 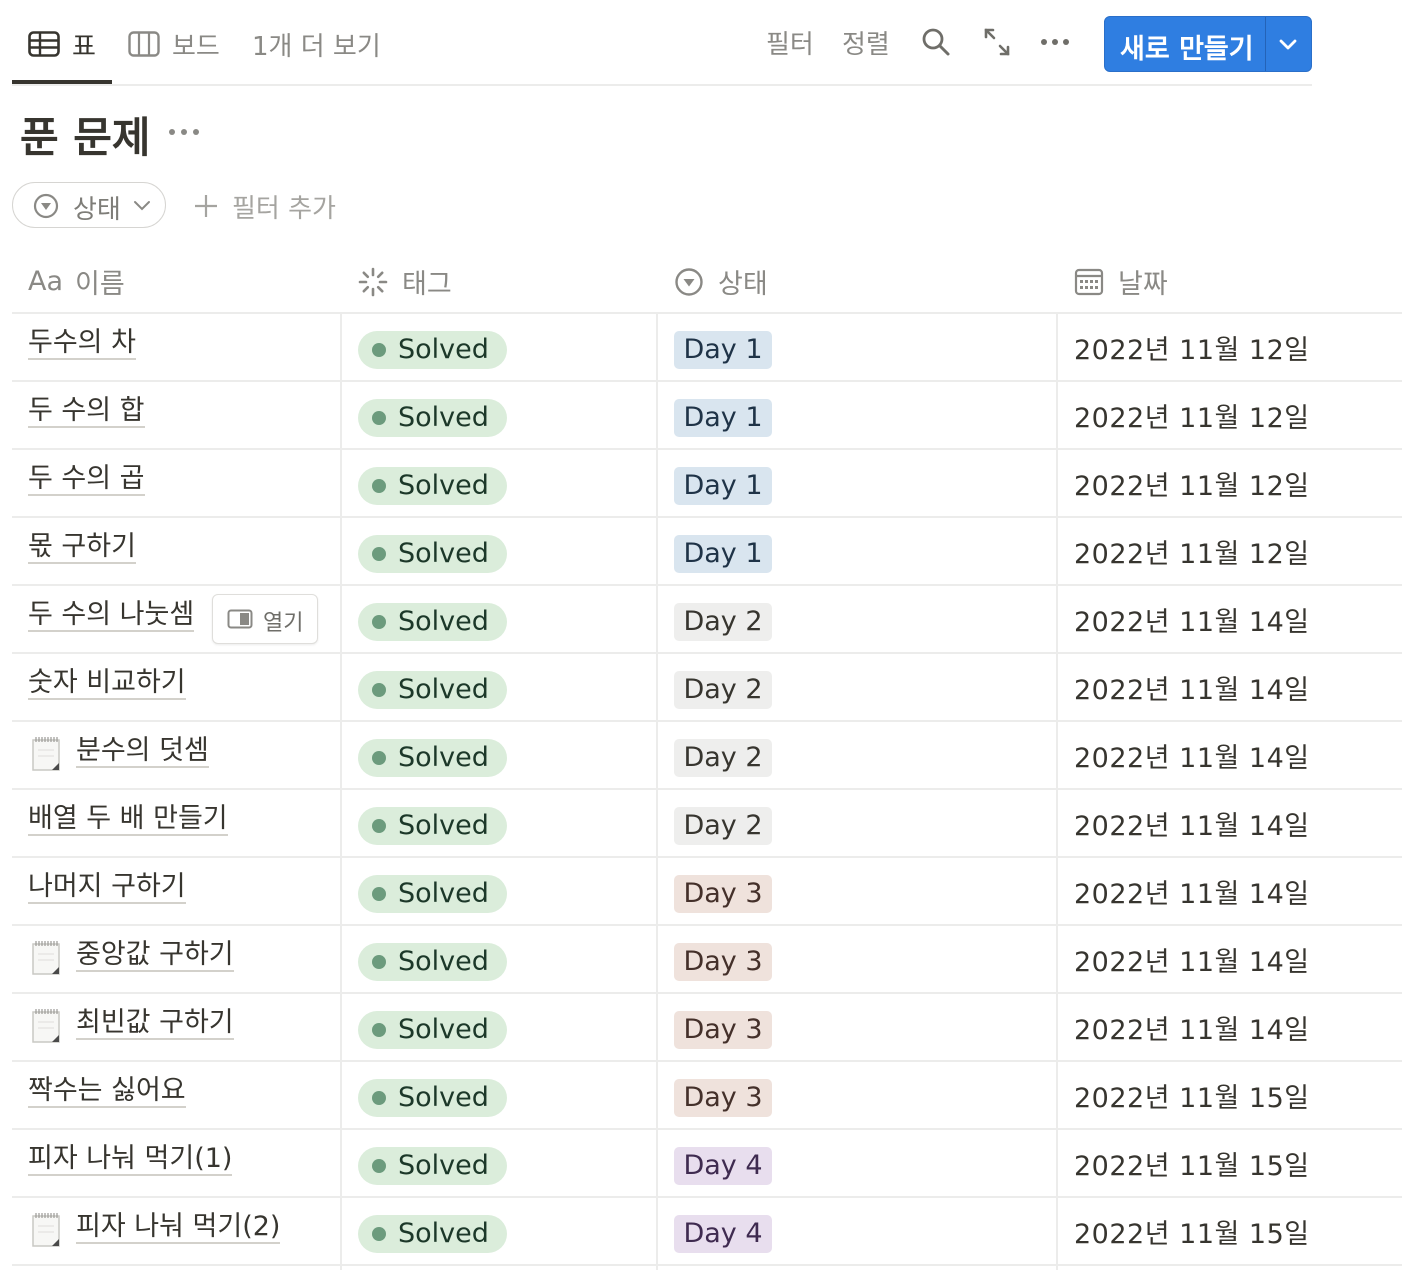 What do you see at coordinates (405, 281) in the screenshot?
I see `column-header-tag: 태그` at bounding box center [405, 281].